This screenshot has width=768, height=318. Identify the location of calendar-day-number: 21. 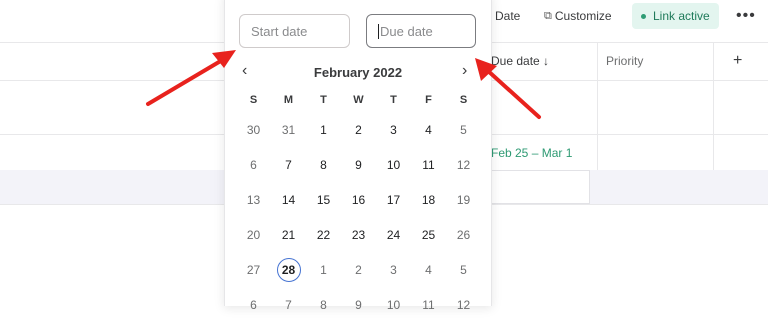
(288, 234).